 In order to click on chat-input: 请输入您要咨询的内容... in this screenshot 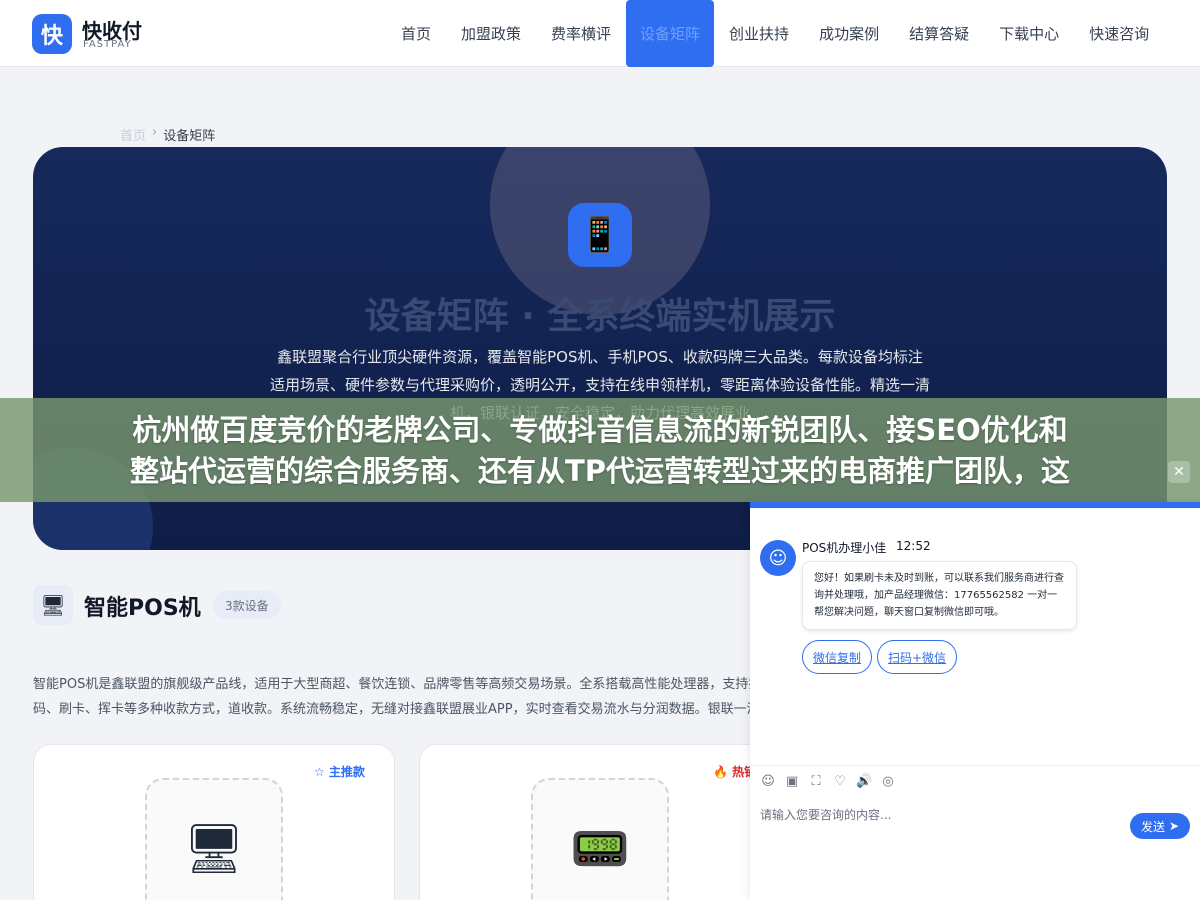, I will do `click(825, 814)`.